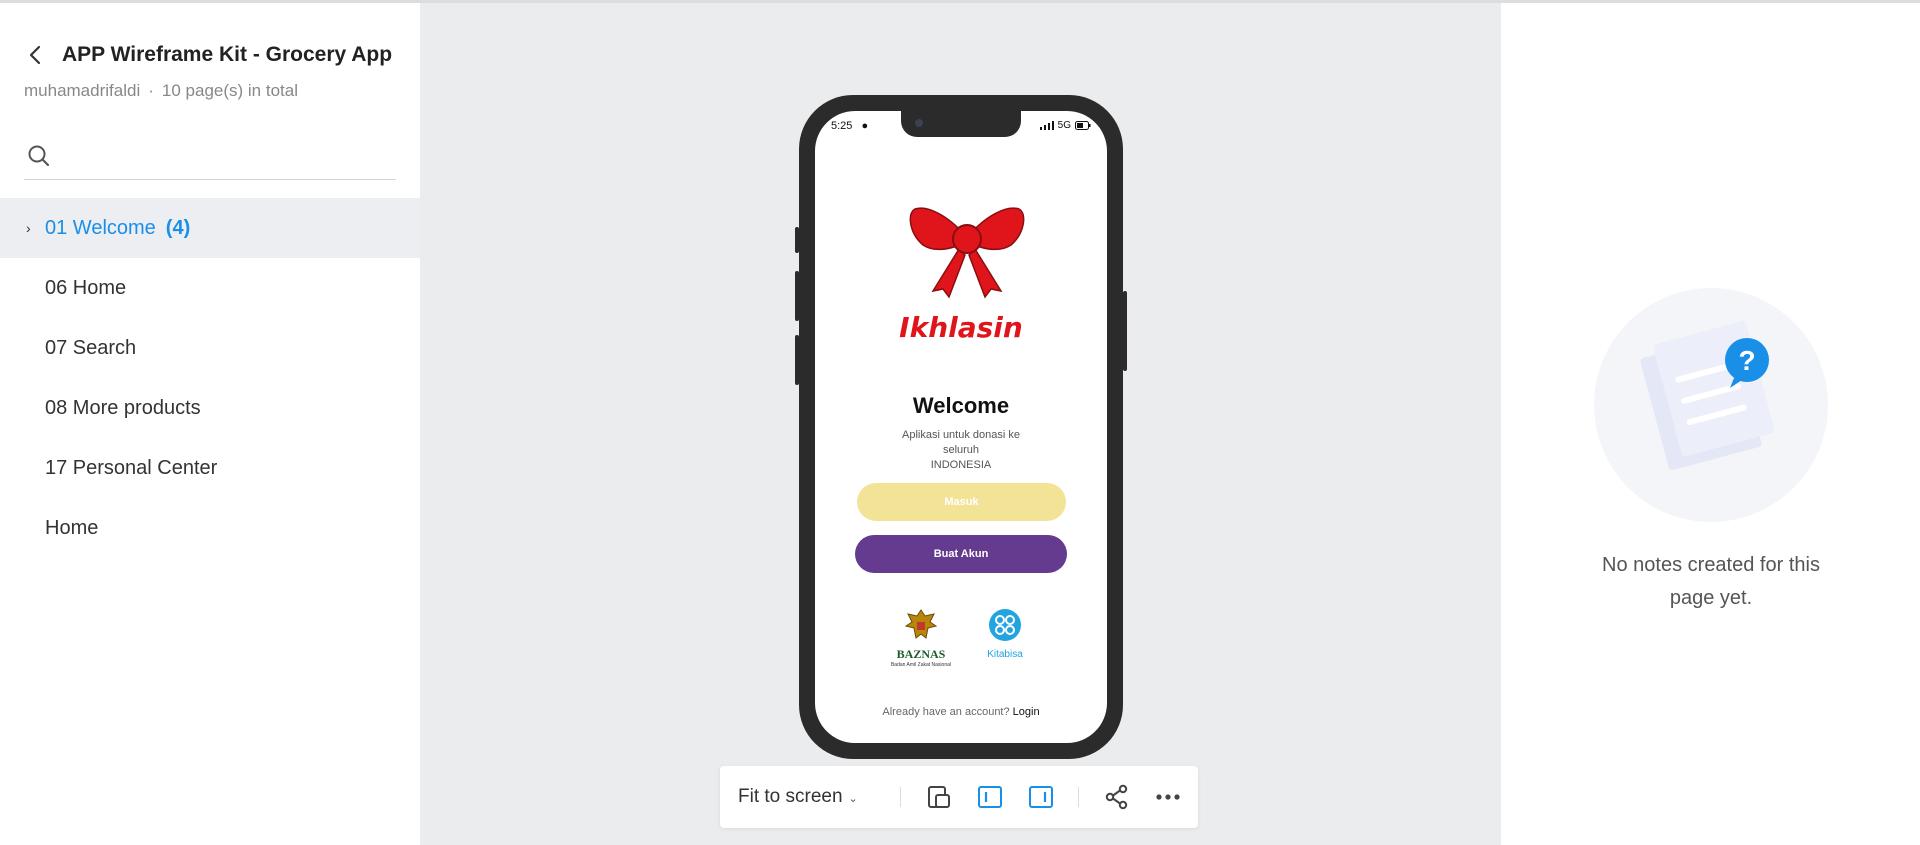 This screenshot has height=845, width=1920. Describe the element at coordinates (919, 123) in the screenshot. I see `camera-icon` at that location.